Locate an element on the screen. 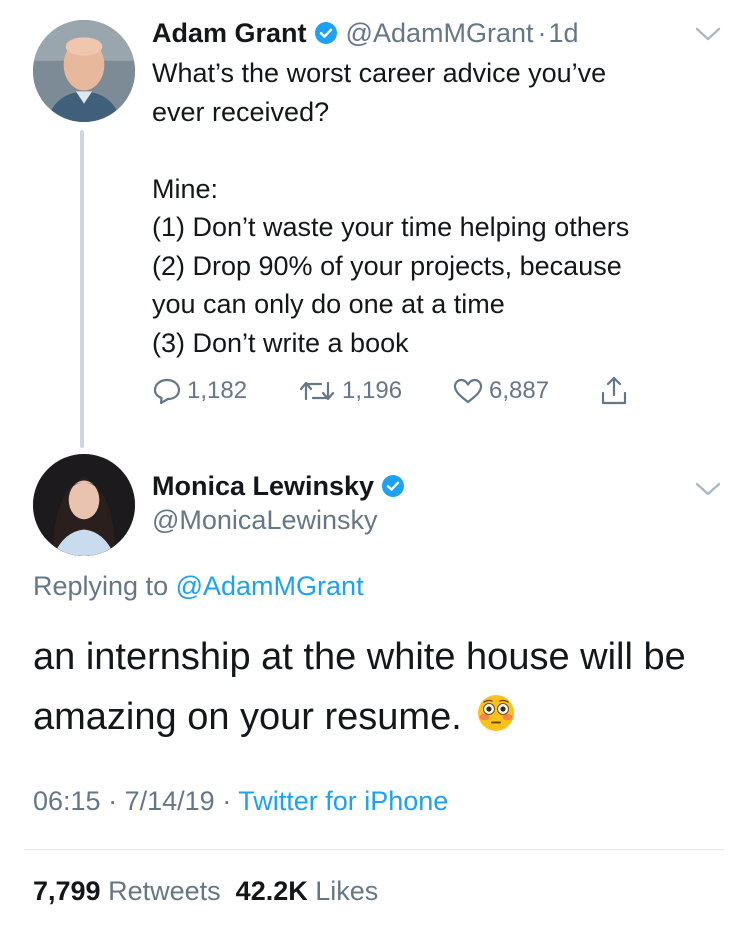 The image size is (749, 926). tweet-age: 1d is located at coordinates (564, 33).